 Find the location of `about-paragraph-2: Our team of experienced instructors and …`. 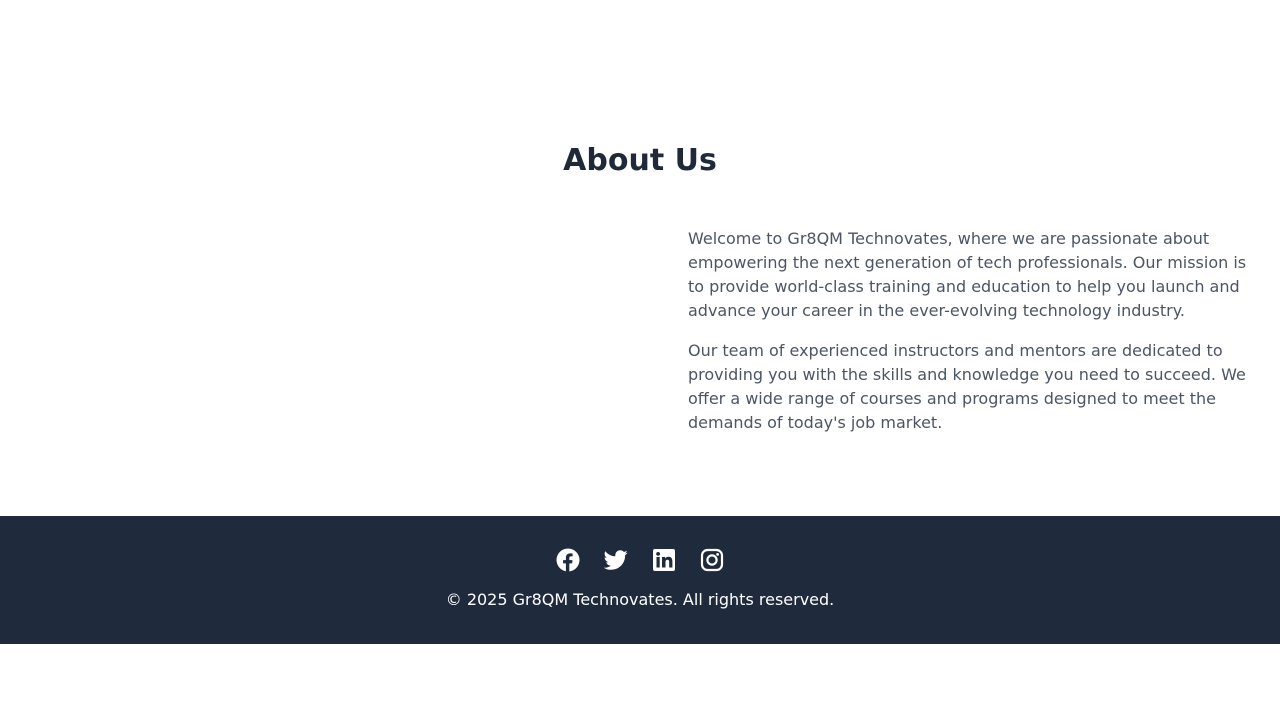

about-paragraph-2: Our team of experienced instructors and … is located at coordinates (967, 386).